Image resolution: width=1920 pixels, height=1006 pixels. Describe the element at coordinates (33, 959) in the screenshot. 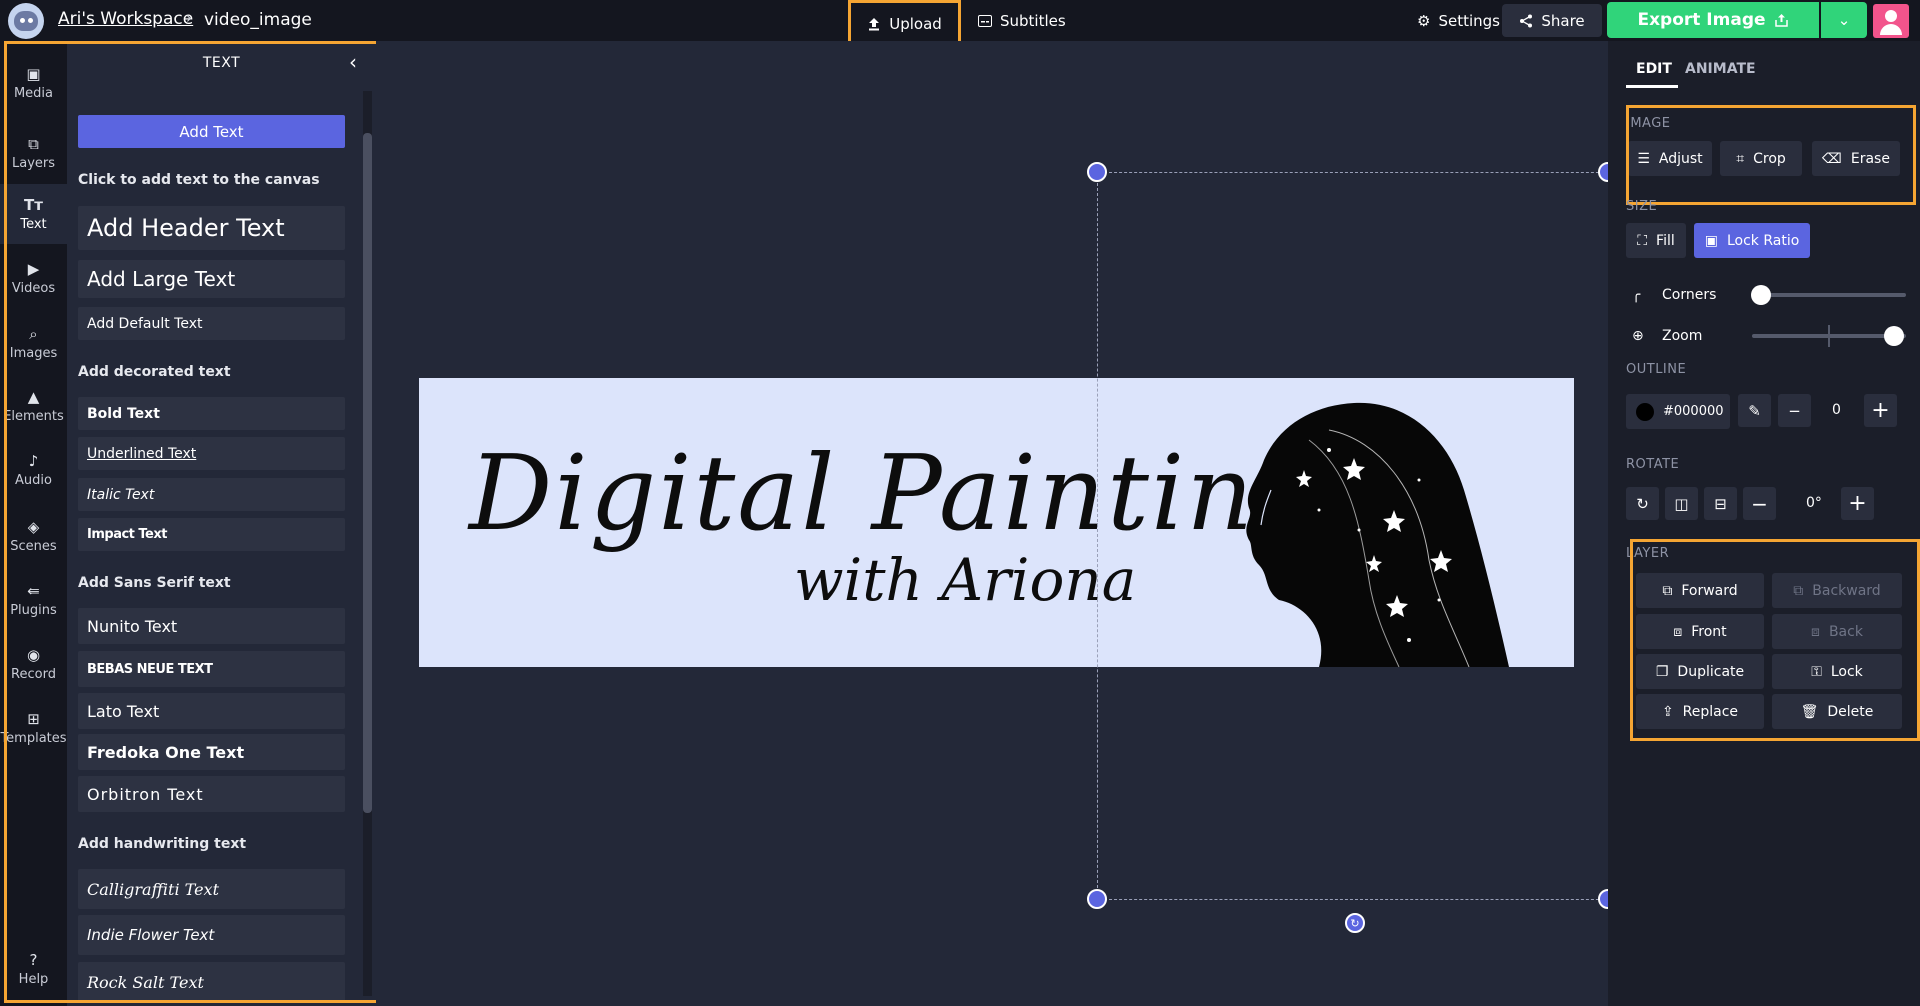

I see `help-icon: ?` at that location.